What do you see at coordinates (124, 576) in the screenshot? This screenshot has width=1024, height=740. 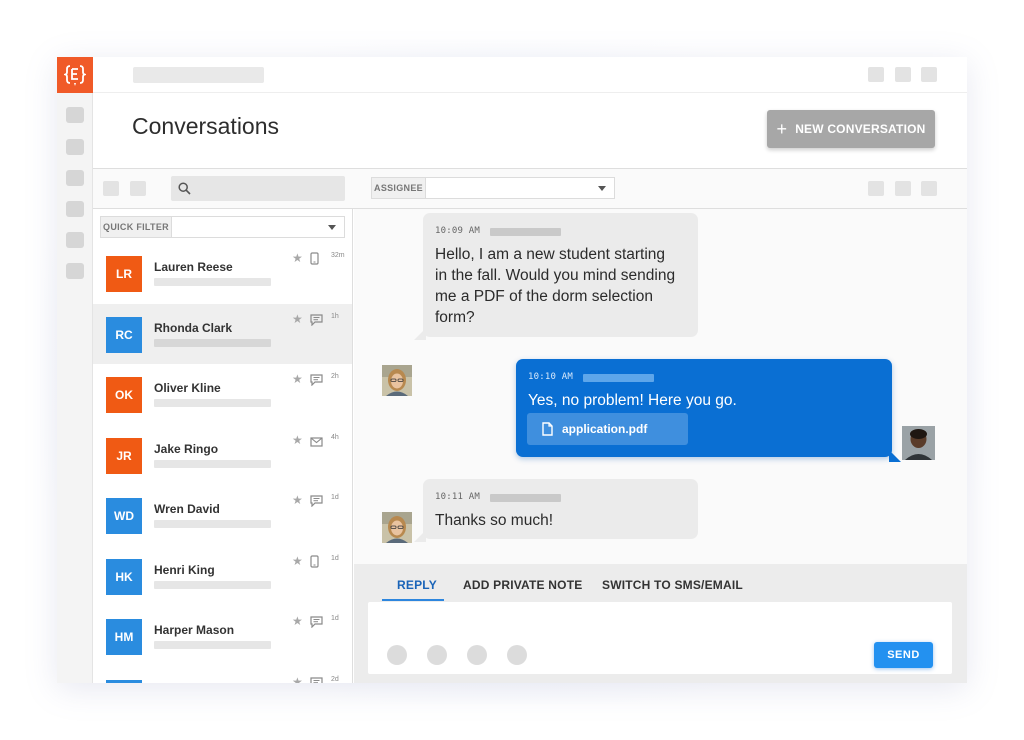 I see `avatar: HK` at bounding box center [124, 576].